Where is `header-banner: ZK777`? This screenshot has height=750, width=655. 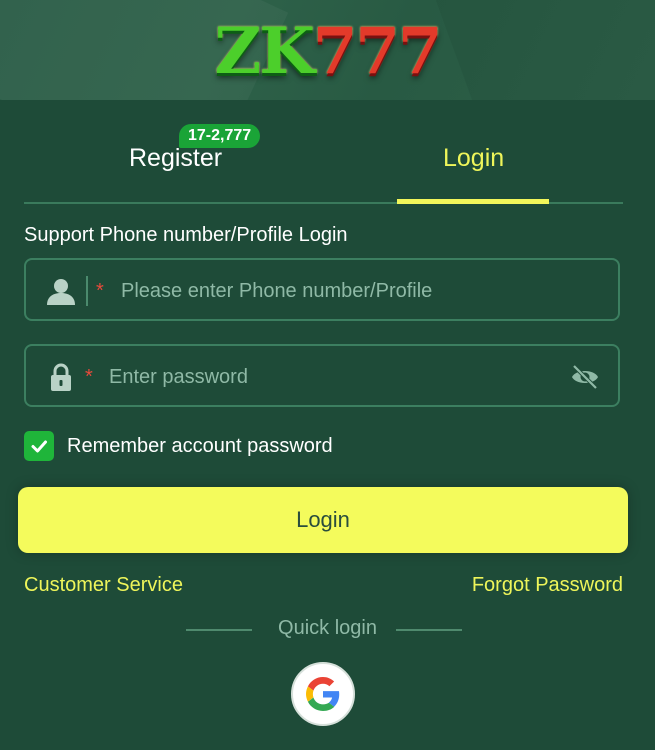
header-banner: ZK777 is located at coordinates (327, 50).